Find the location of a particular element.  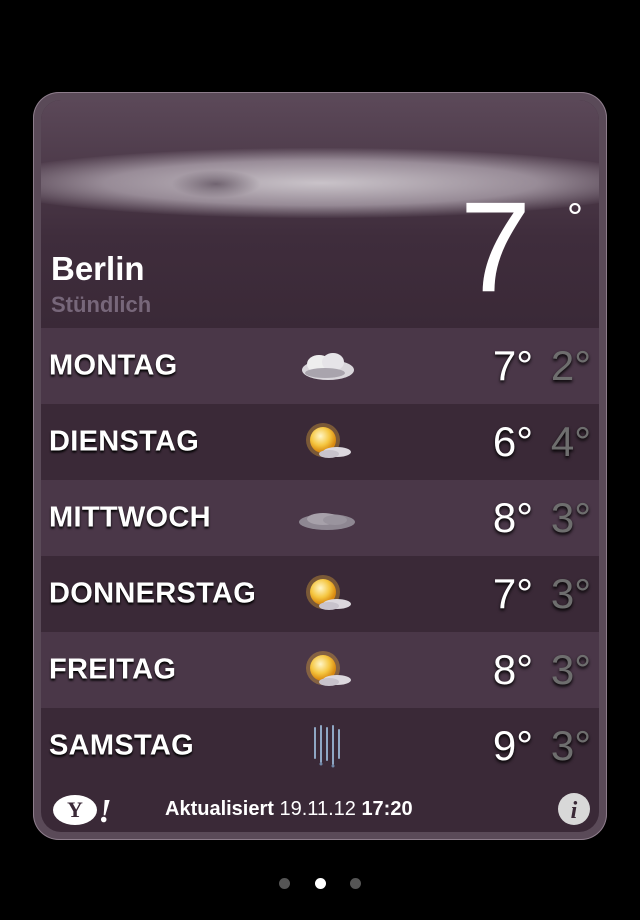

forecast-low: 4° is located at coordinates (570, 441).